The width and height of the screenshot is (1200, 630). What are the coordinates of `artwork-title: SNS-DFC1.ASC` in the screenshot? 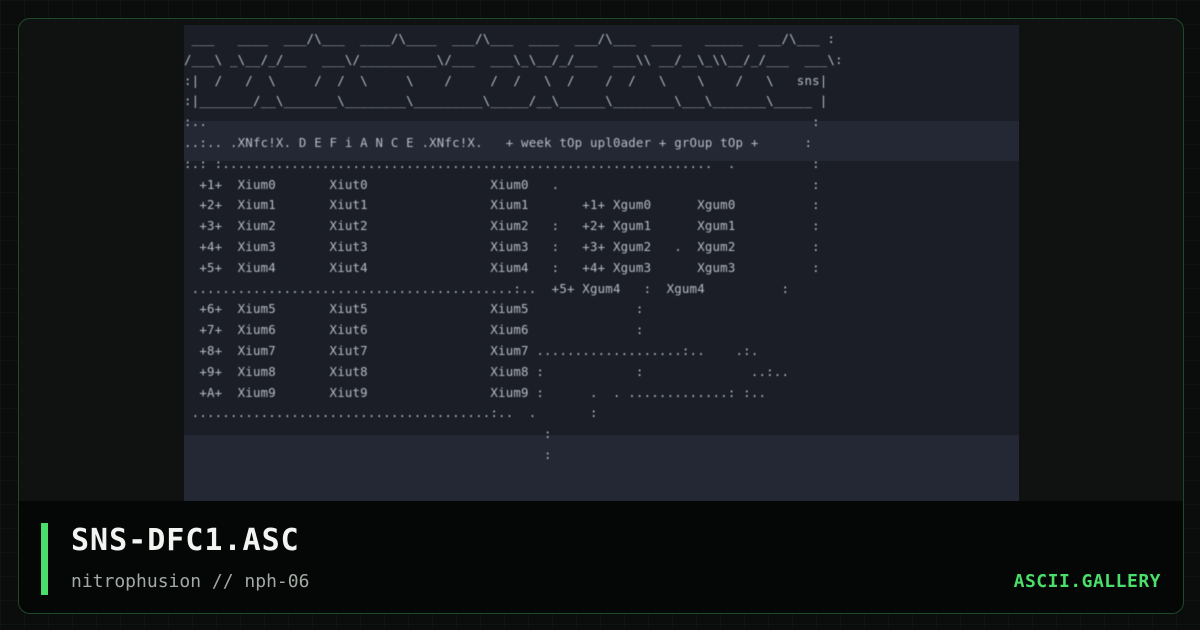 It's located at (185, 540).